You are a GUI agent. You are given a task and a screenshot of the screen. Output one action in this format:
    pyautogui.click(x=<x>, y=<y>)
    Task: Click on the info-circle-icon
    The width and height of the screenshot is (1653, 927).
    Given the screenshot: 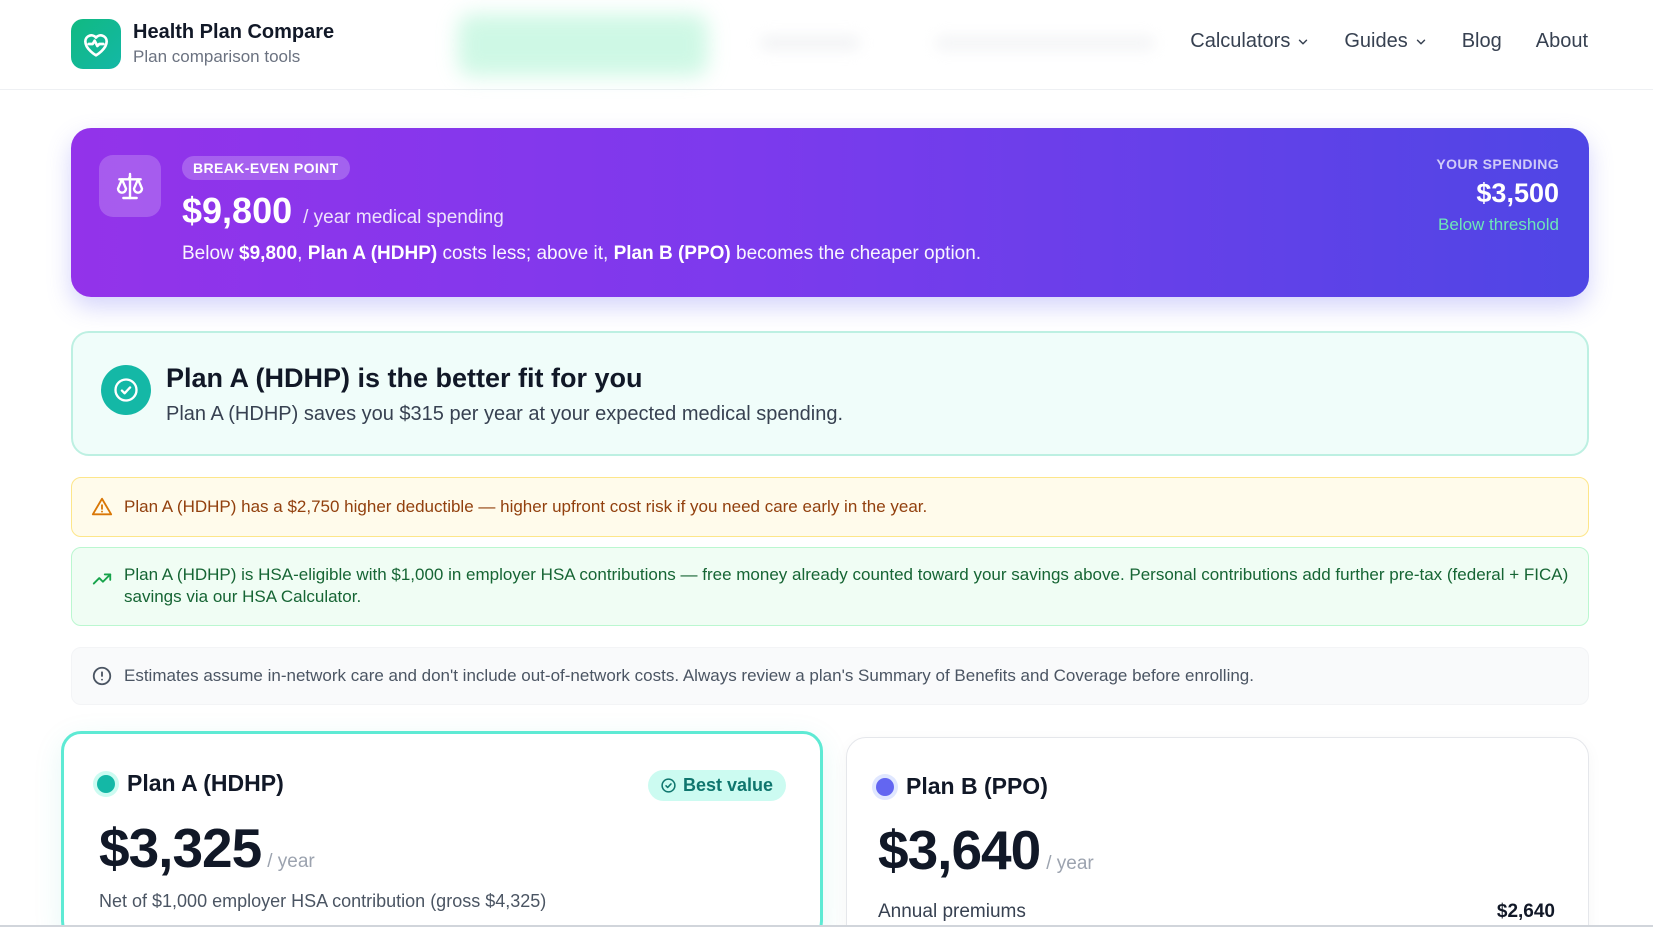 What is the action you would take?
    pyautogui.click(x=102, y=676)
    